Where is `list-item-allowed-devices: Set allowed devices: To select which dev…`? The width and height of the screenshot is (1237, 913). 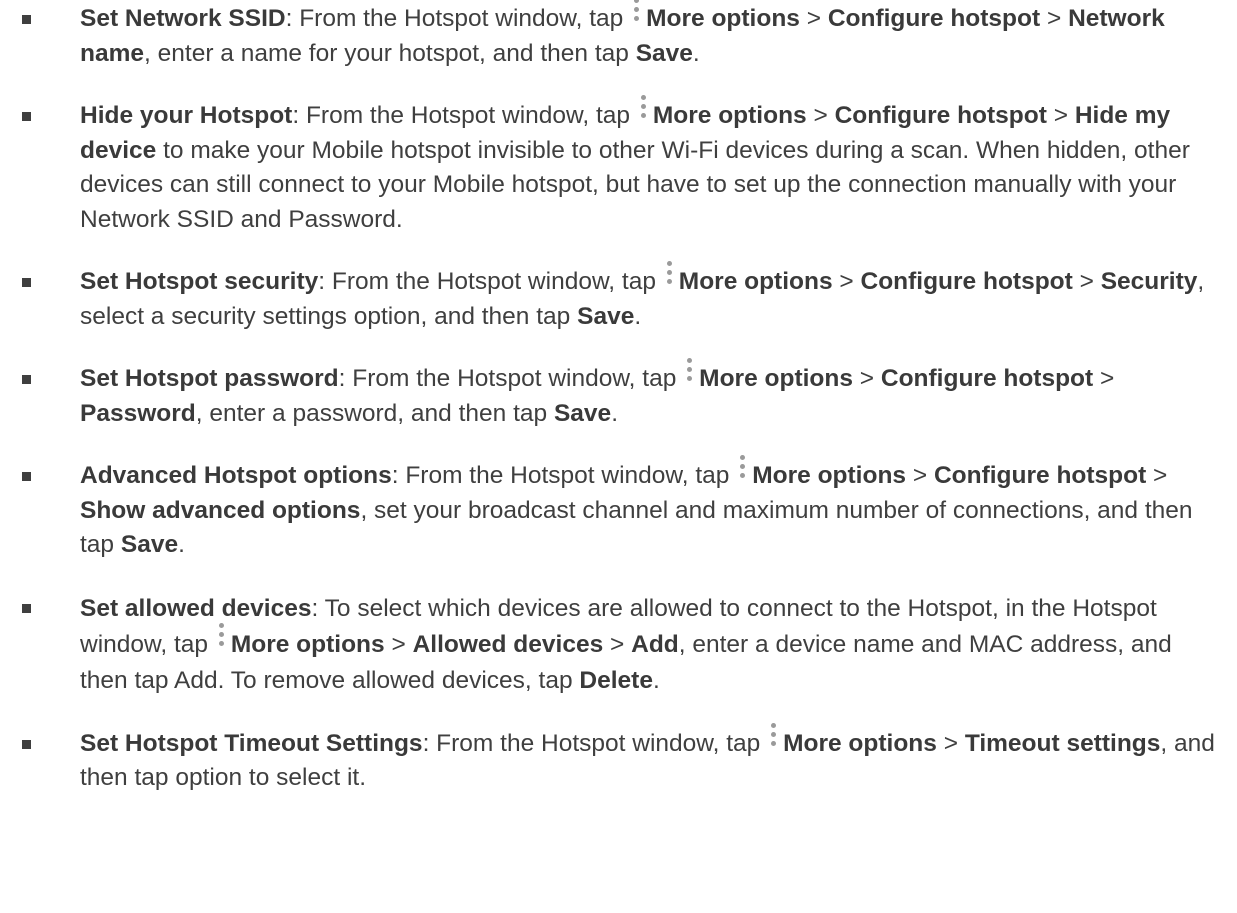 list-item-allowed-devices: Set allowed devices: To select which dev… is located at coordinates (618, 645).